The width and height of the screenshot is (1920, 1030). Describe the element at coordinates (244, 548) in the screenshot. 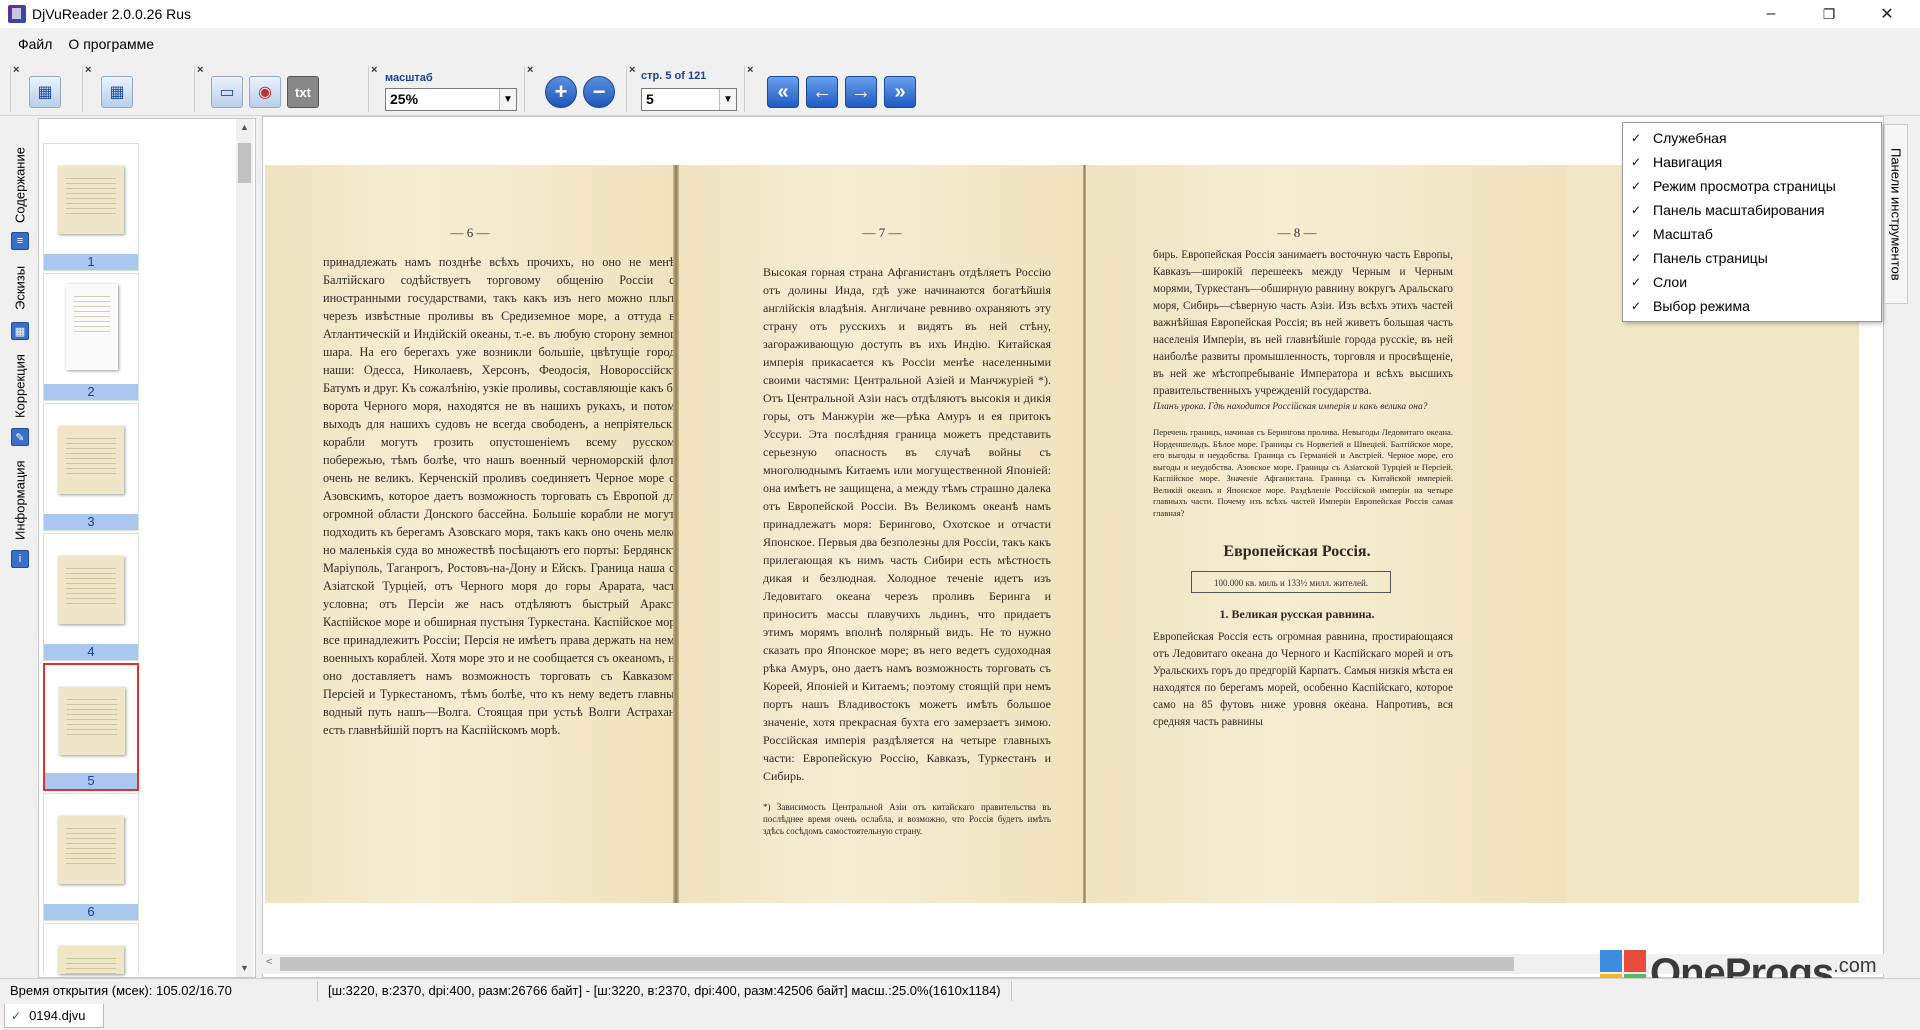

I see `thumbnail-scrollbar: ▲ ▼` at that location.